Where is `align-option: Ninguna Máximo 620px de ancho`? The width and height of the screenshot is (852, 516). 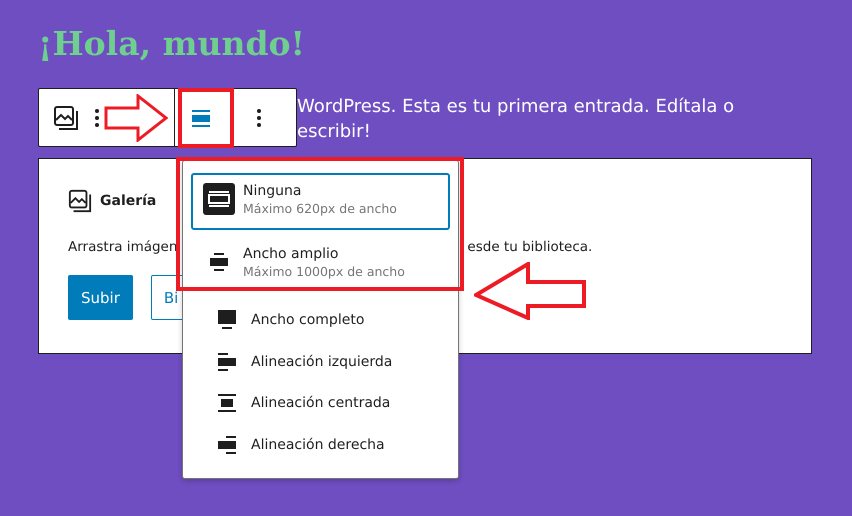
align-option: Ninguna Máximo 620px de ancho is located at coordinates (320, 201).